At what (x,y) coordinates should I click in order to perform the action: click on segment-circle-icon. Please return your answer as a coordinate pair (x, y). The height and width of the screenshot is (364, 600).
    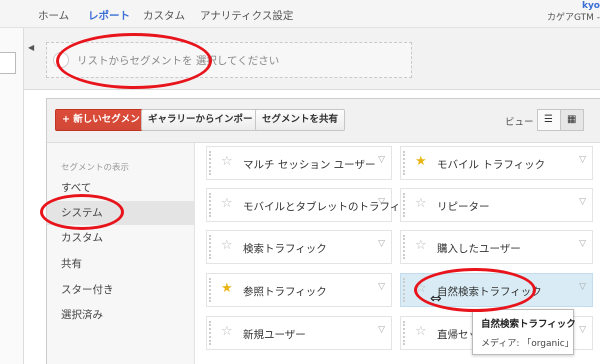
    Looking at the image, I should click on (61, 60).